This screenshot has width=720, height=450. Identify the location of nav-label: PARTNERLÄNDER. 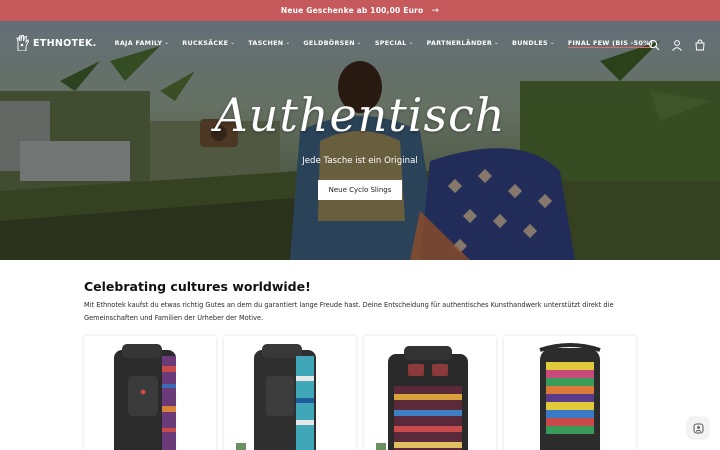
(459, 43).